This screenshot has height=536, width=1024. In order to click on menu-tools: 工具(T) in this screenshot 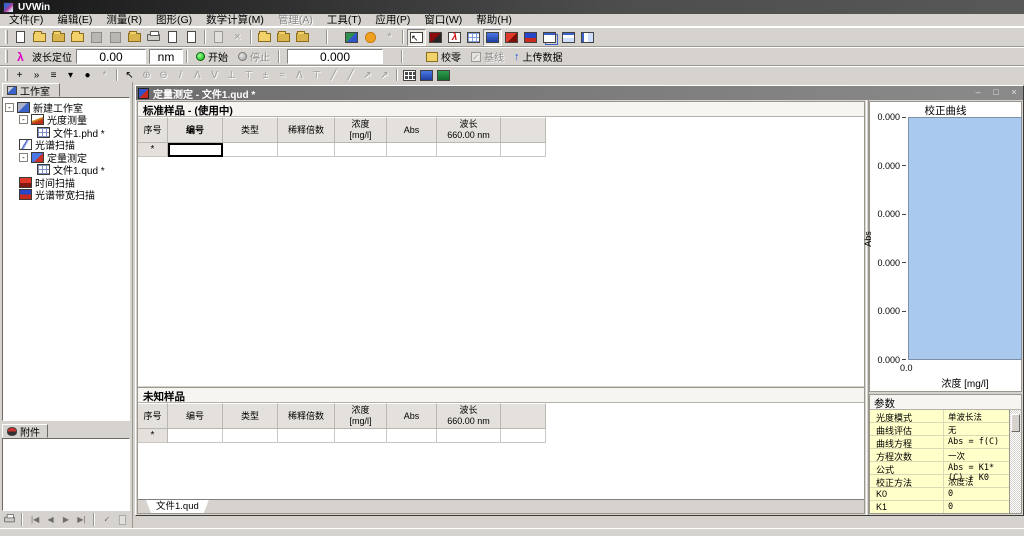, I will do `click(344, 20)`.